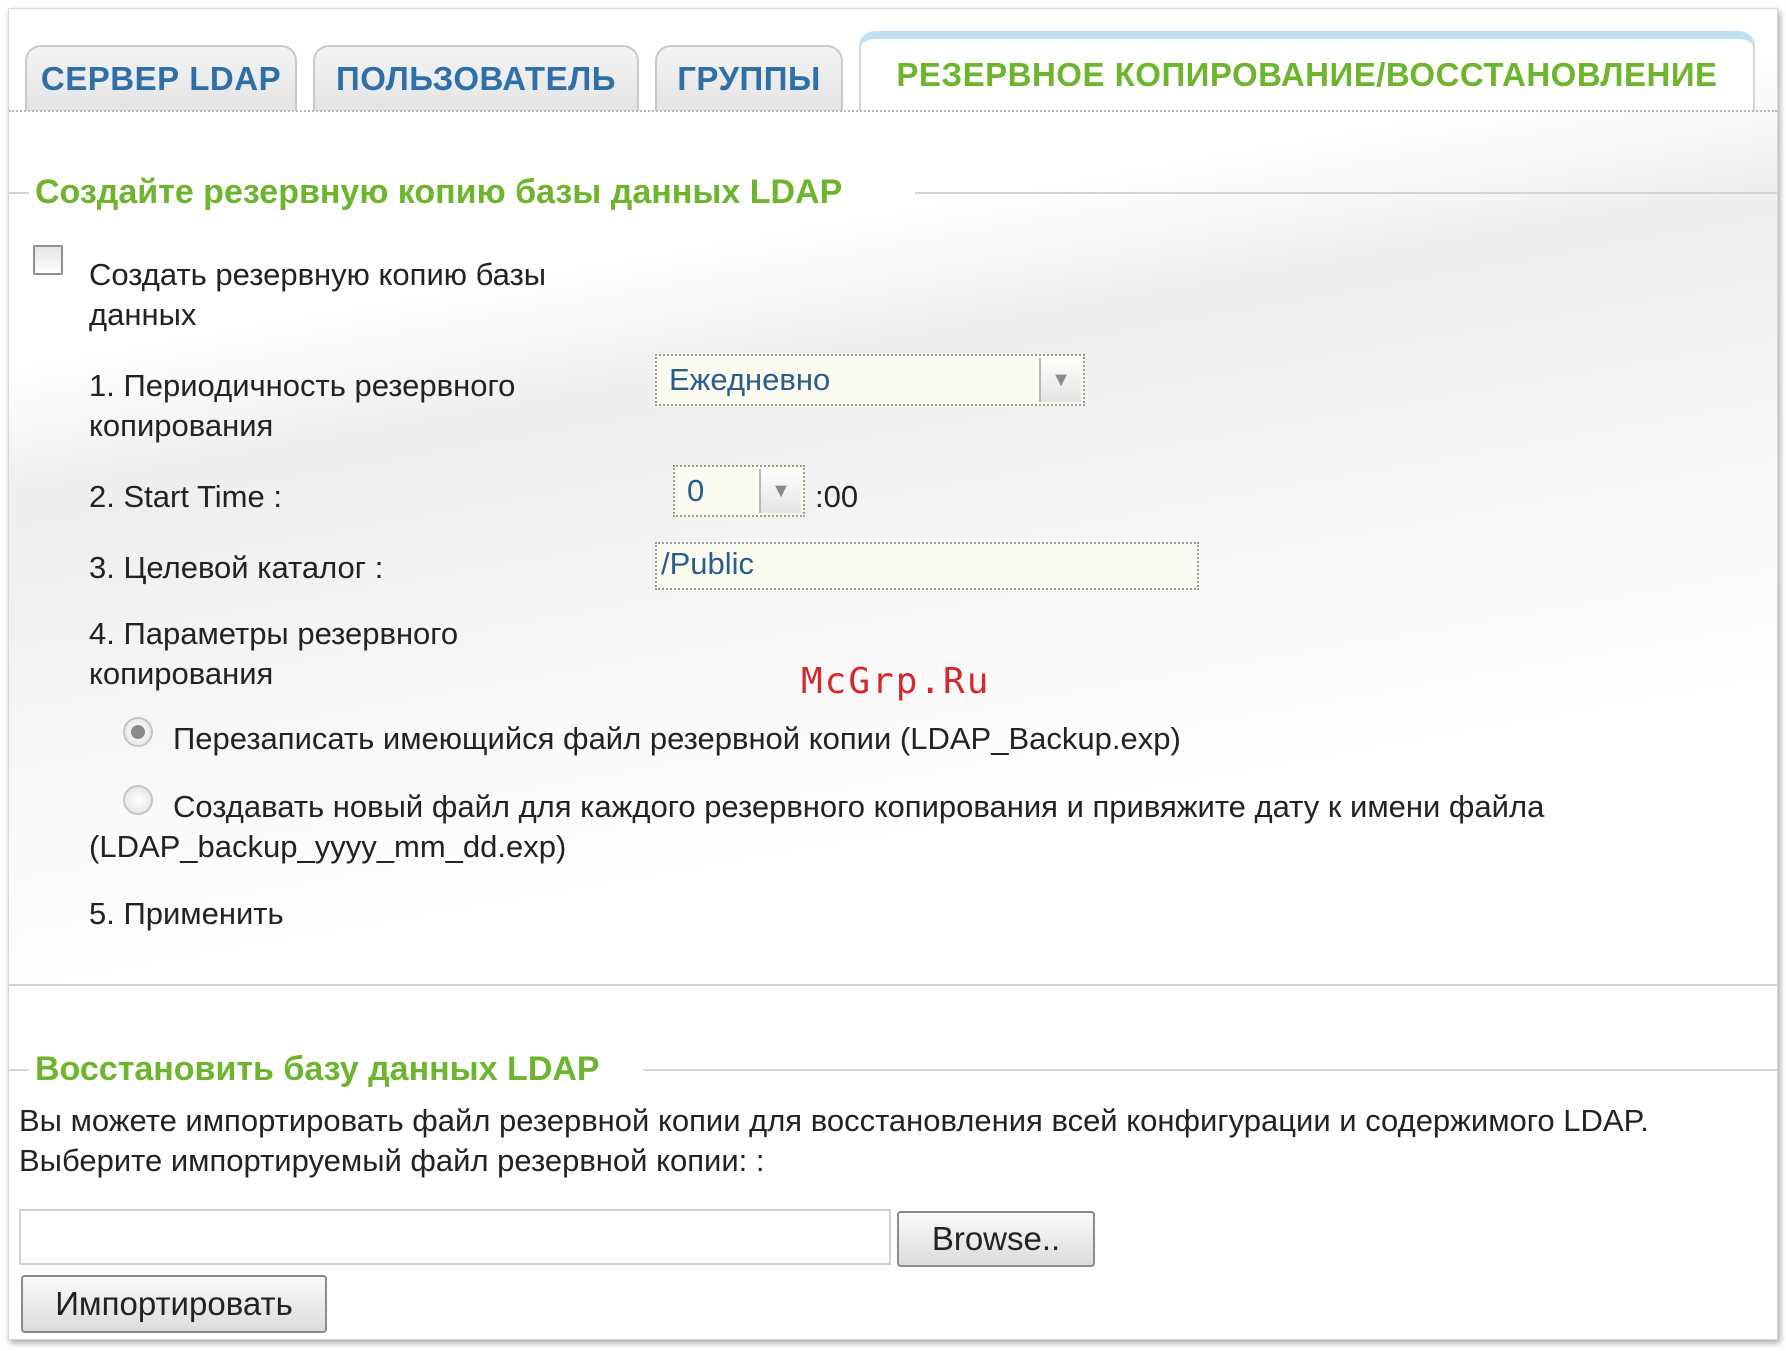 Image resolution: width=1786 pixels, height=1351 pixels. What do you see at coordinates (236, 567) in the screenshot?
I see `target-folder-label: 3. Целевой каталог :` at bounding box center [236, 567].